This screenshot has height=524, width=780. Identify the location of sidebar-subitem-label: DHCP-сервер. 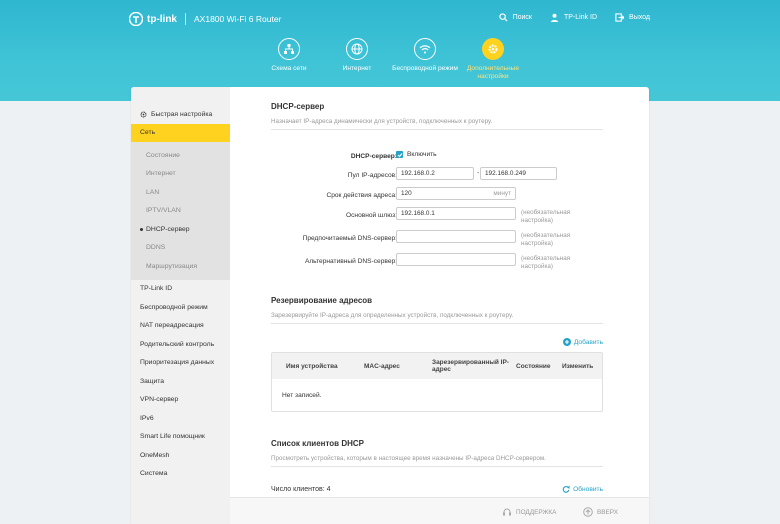
(168, 229).